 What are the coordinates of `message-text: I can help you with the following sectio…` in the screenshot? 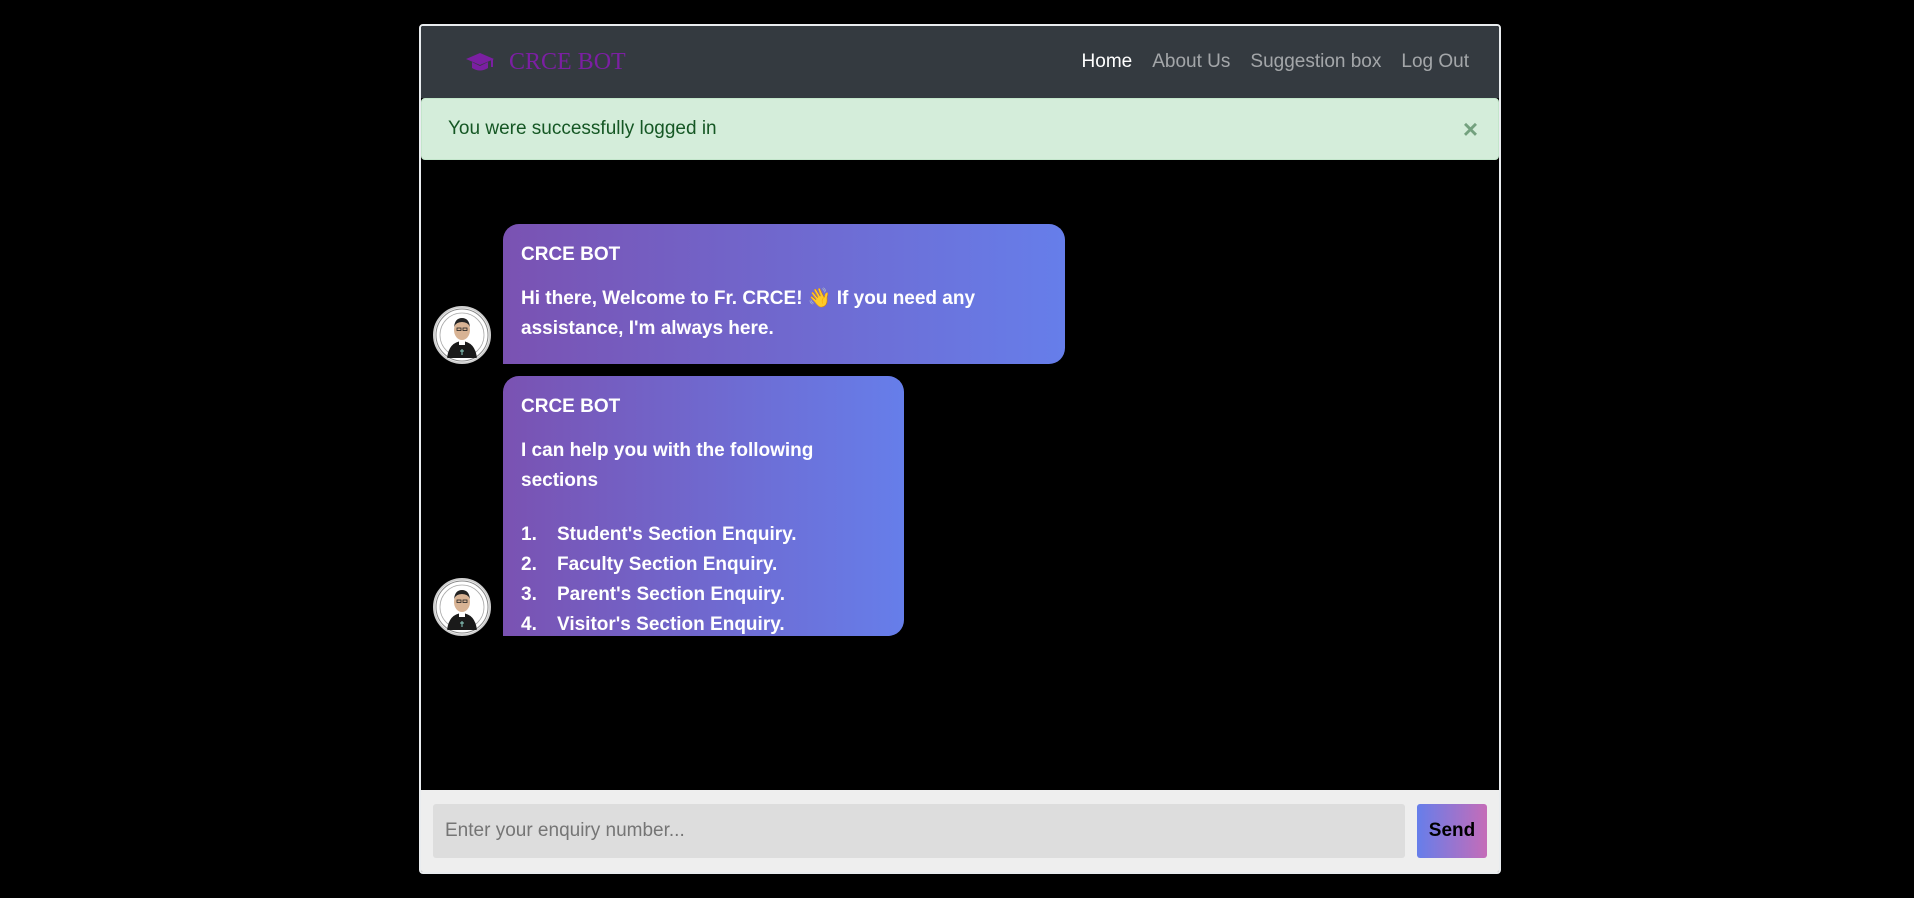 It's located at (667, 465).